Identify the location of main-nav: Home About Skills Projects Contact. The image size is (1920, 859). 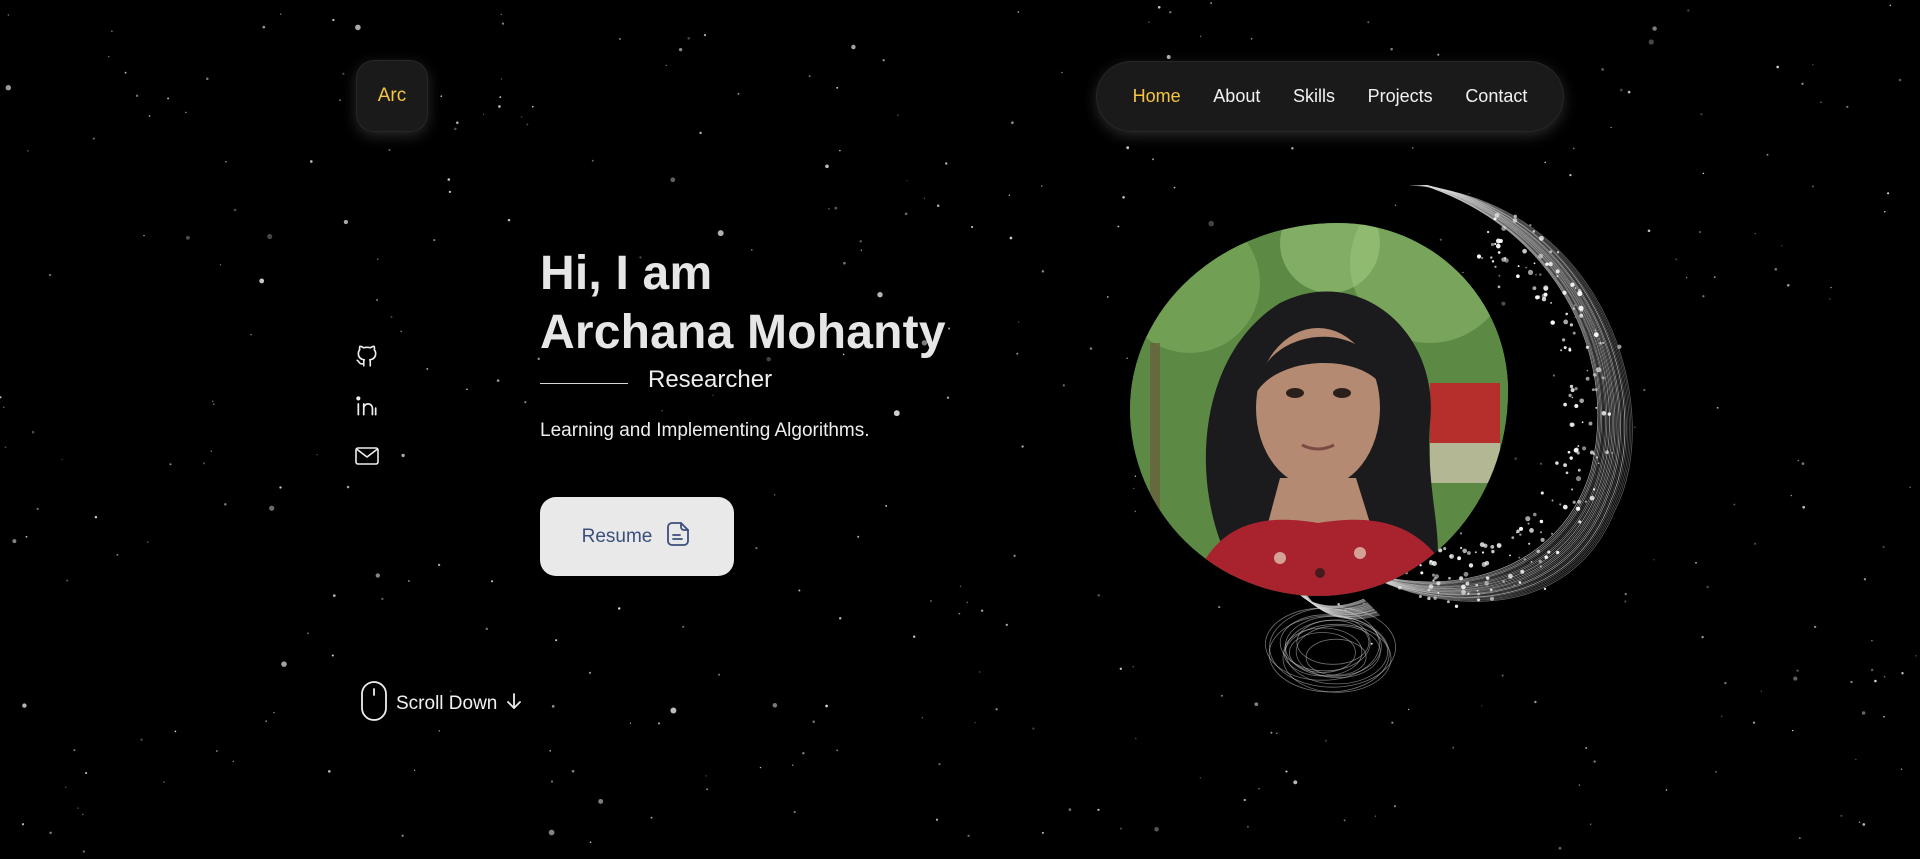
(1330, 96).